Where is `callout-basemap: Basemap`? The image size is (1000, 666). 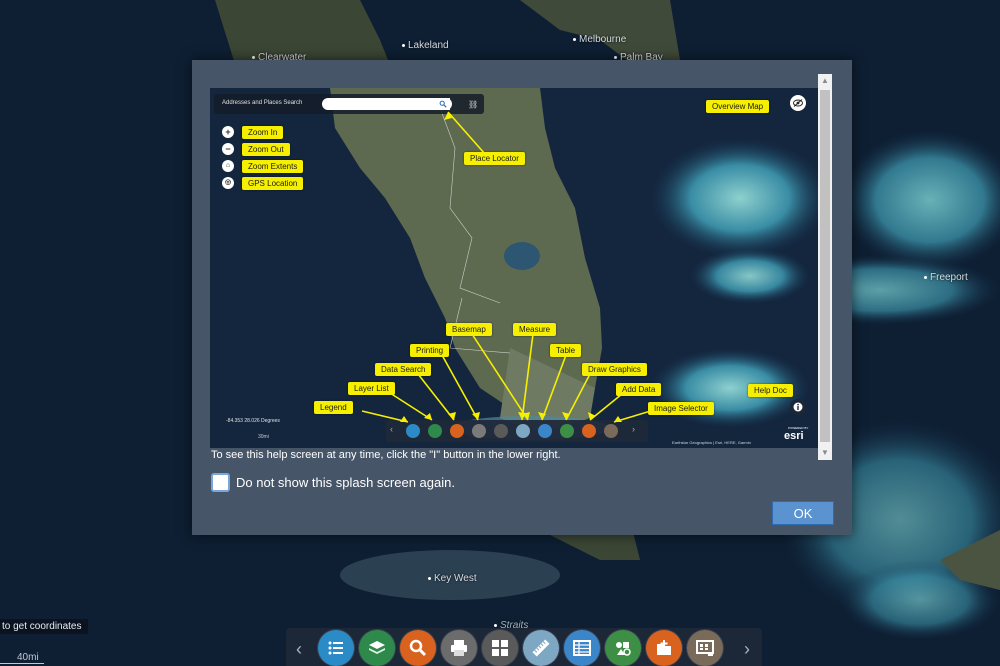
callout-basemap: Basemap is located at coordinates (469, 329).